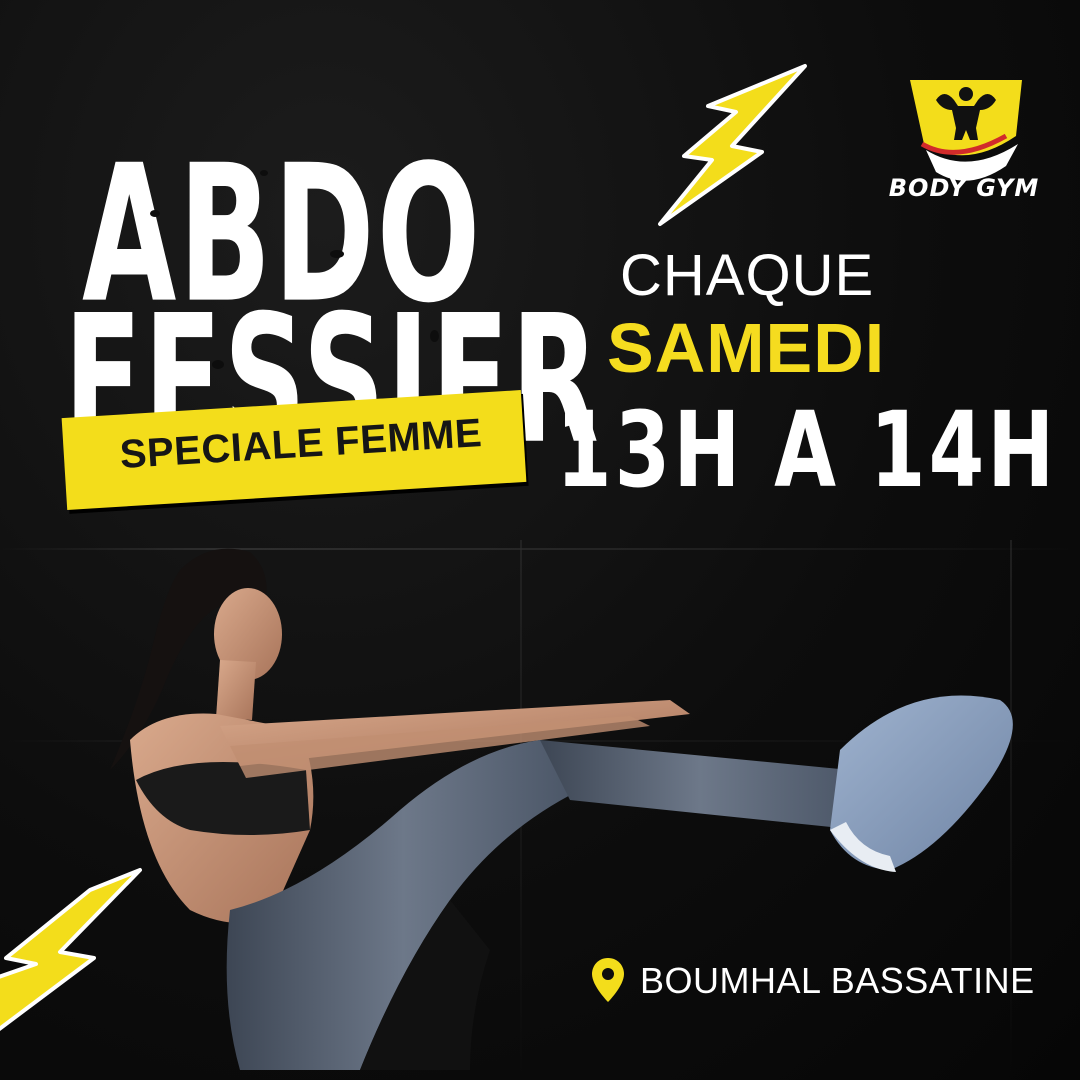 The height and width of the screenshot is (1080, 1080). I want to click on map-pin-icon, so click(608, 980).